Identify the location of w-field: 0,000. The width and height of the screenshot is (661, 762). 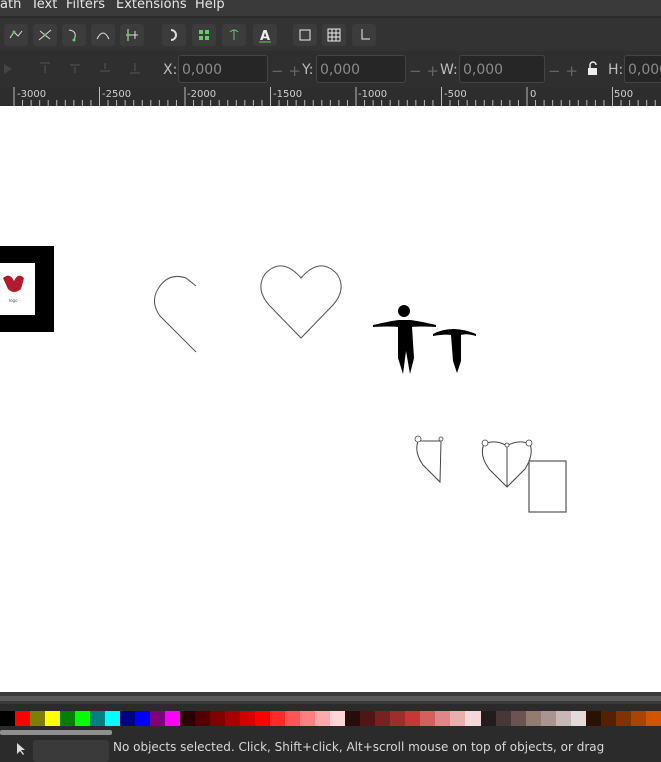
(502, 69).